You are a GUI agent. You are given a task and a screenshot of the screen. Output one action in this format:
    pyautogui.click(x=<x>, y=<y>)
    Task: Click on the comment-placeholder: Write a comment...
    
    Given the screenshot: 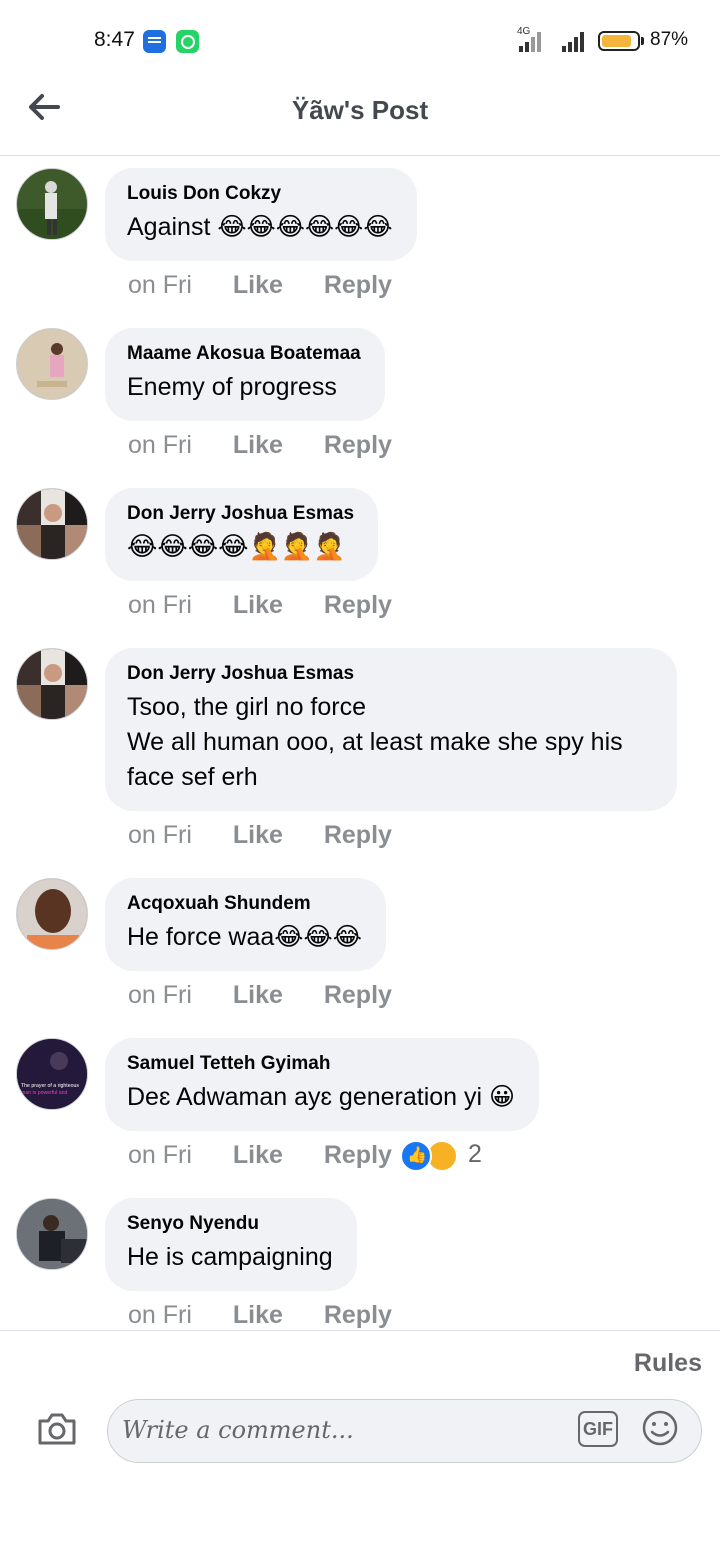 What is the action you would take?
    pyautogui.click(x=238, y=1430)
    